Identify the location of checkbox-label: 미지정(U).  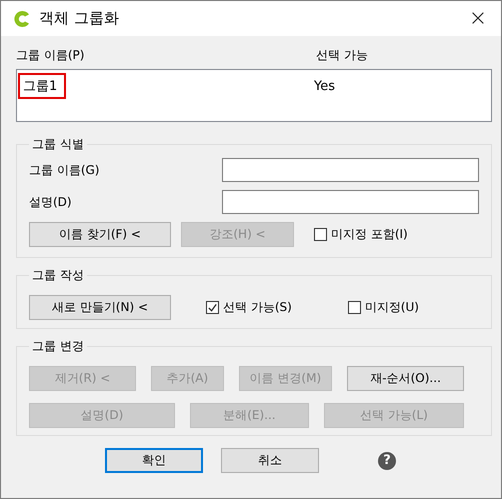
(391, 307).